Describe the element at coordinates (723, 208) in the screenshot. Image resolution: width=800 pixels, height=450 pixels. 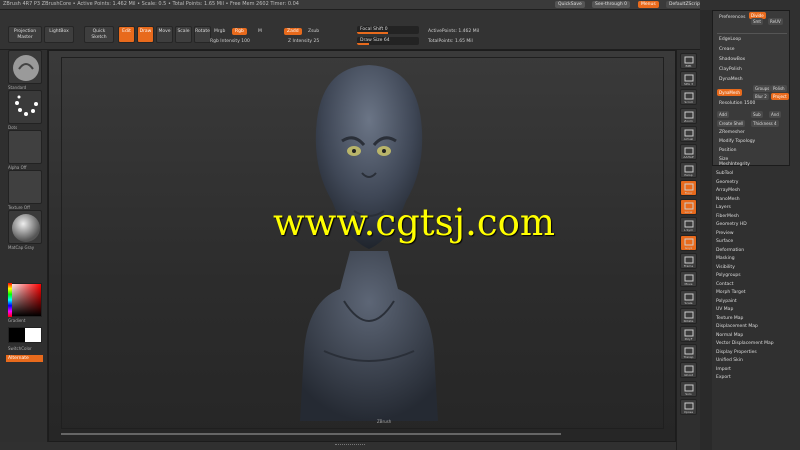
I see `subpalette-layers: Layers` at that location.